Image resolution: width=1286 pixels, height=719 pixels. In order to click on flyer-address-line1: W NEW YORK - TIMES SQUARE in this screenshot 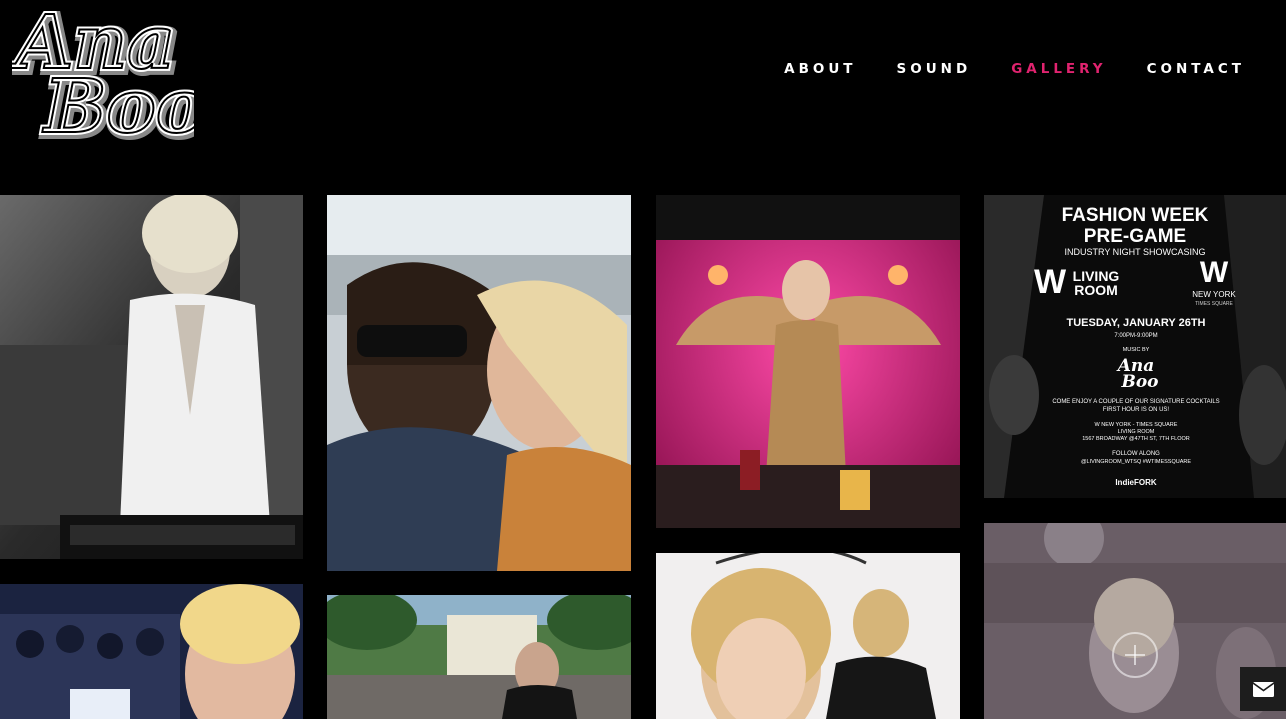, I will do `click(1136, 425)`.